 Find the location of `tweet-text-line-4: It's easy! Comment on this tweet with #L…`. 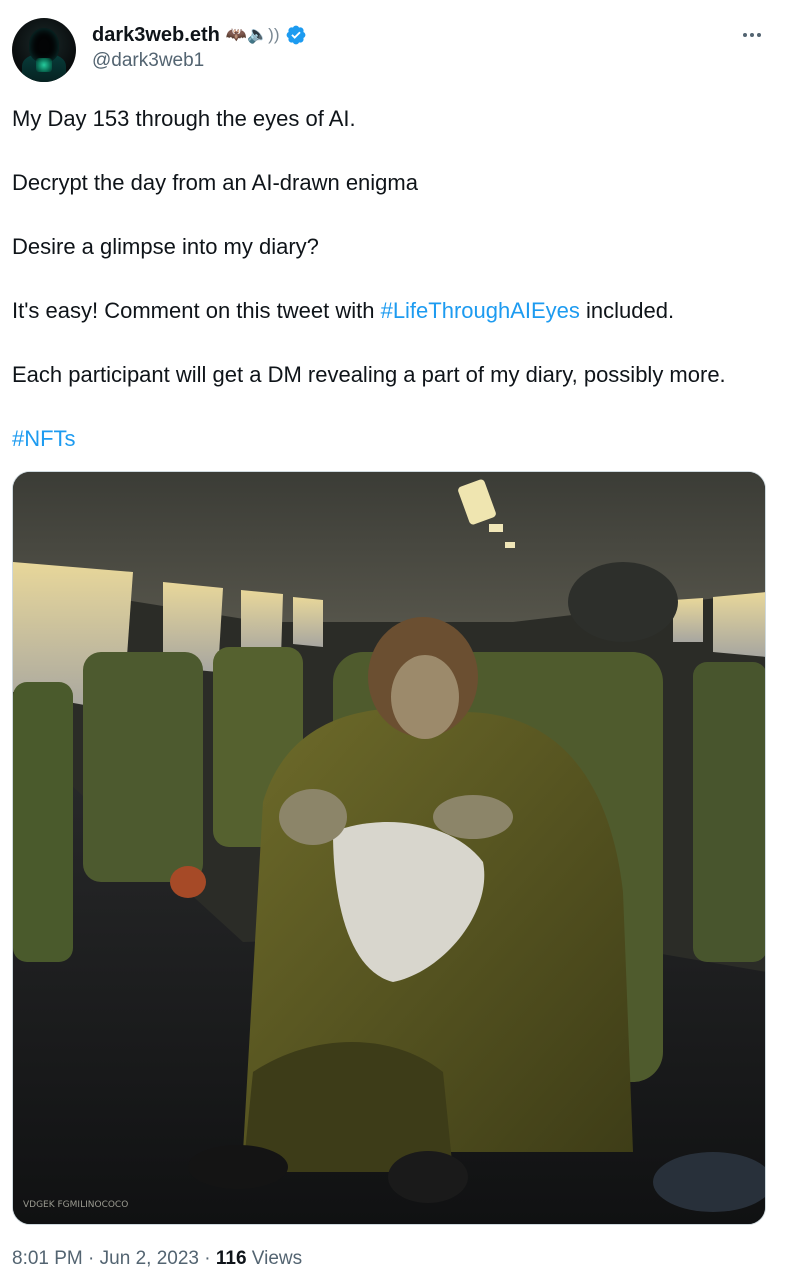

tweet-text-line-4: It's easy! Comment on this tweet with #L… is located at coordinates (343, 311).